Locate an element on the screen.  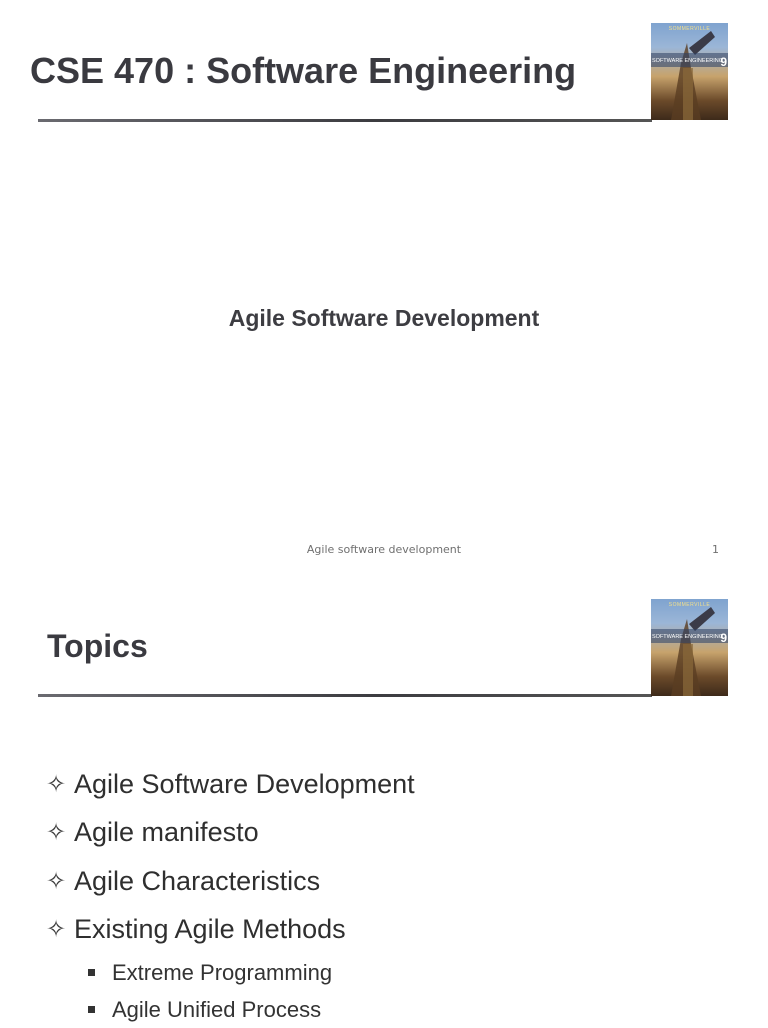
slide-footer: Agile software development is located at coordinates (384, 549).